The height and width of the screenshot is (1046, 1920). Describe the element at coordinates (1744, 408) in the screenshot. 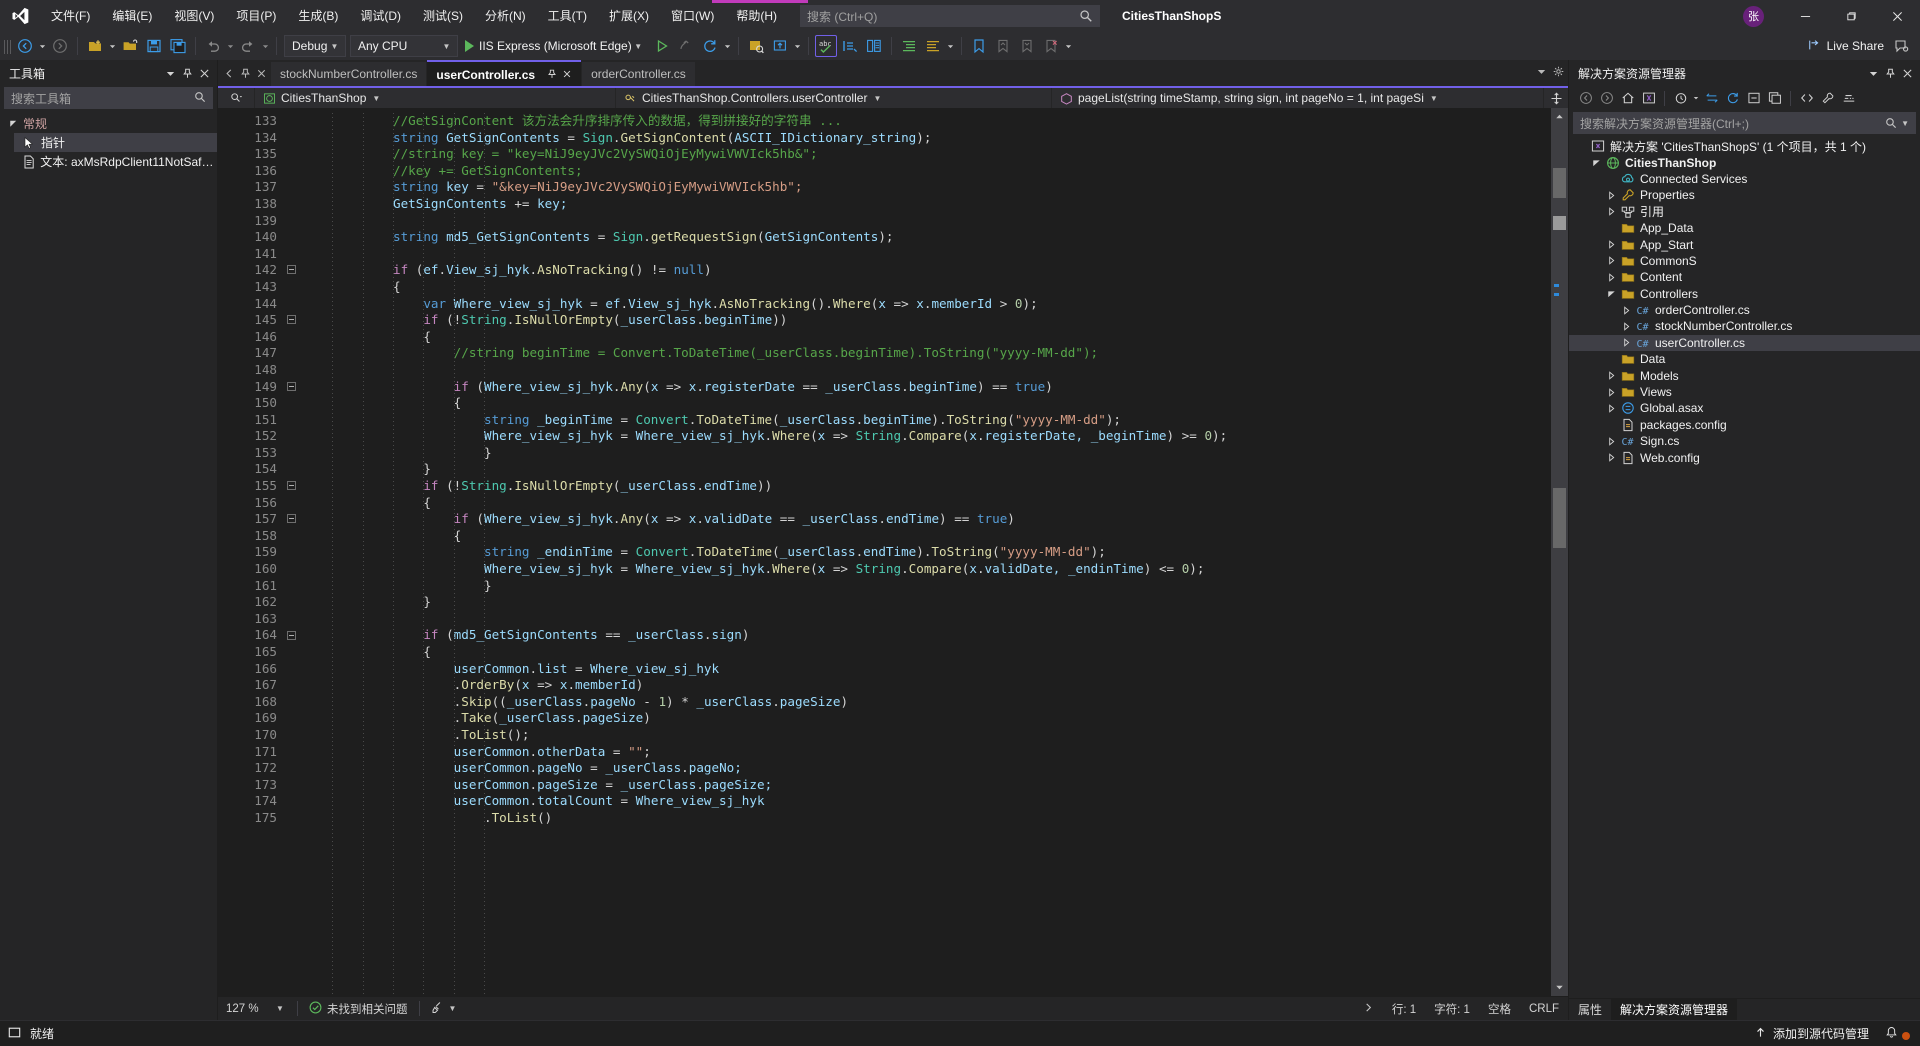

I see `se-tree-item: Global.asax` at that location.